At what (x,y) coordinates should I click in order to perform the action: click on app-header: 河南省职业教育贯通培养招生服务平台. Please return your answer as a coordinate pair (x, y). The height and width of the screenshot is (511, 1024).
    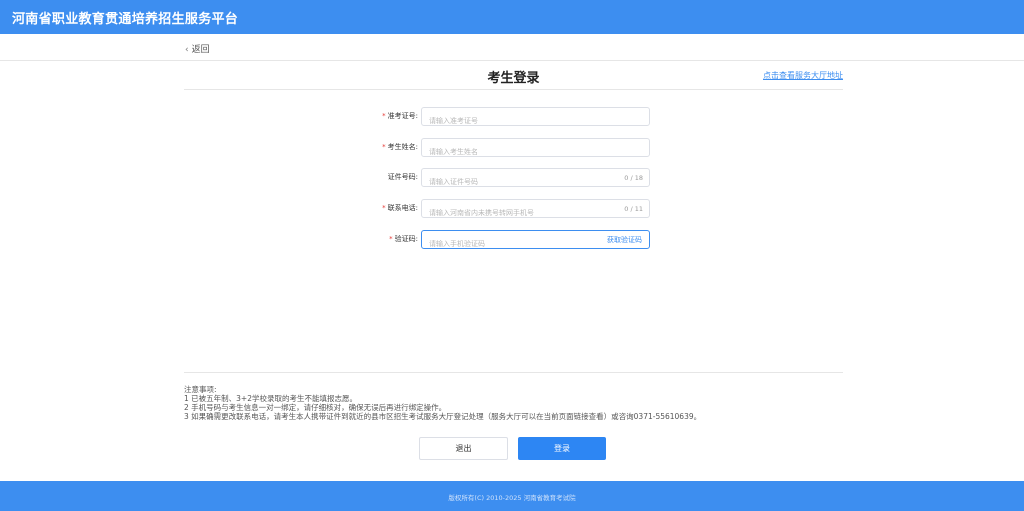
    Looking at the image, I should click on (512, 17).